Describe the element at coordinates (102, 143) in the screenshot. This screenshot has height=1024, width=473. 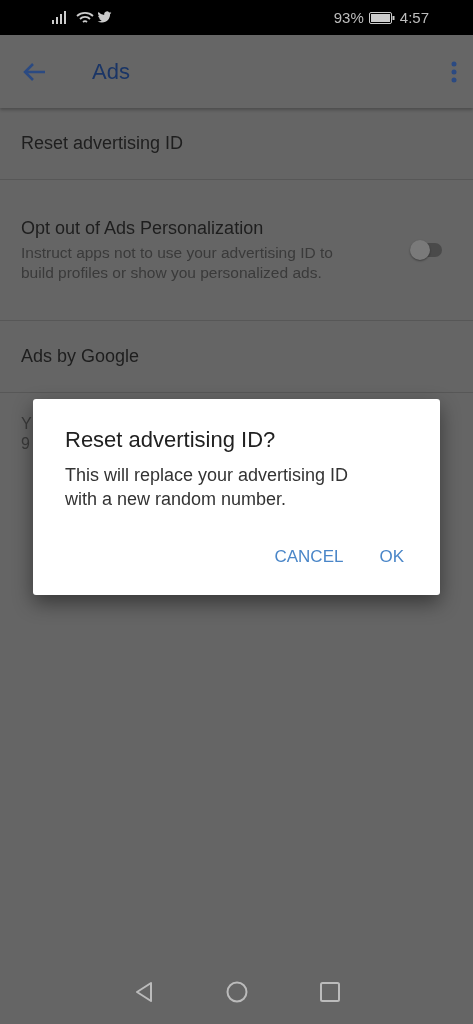
I see `setting-title: Reset advertising ID` at that location.